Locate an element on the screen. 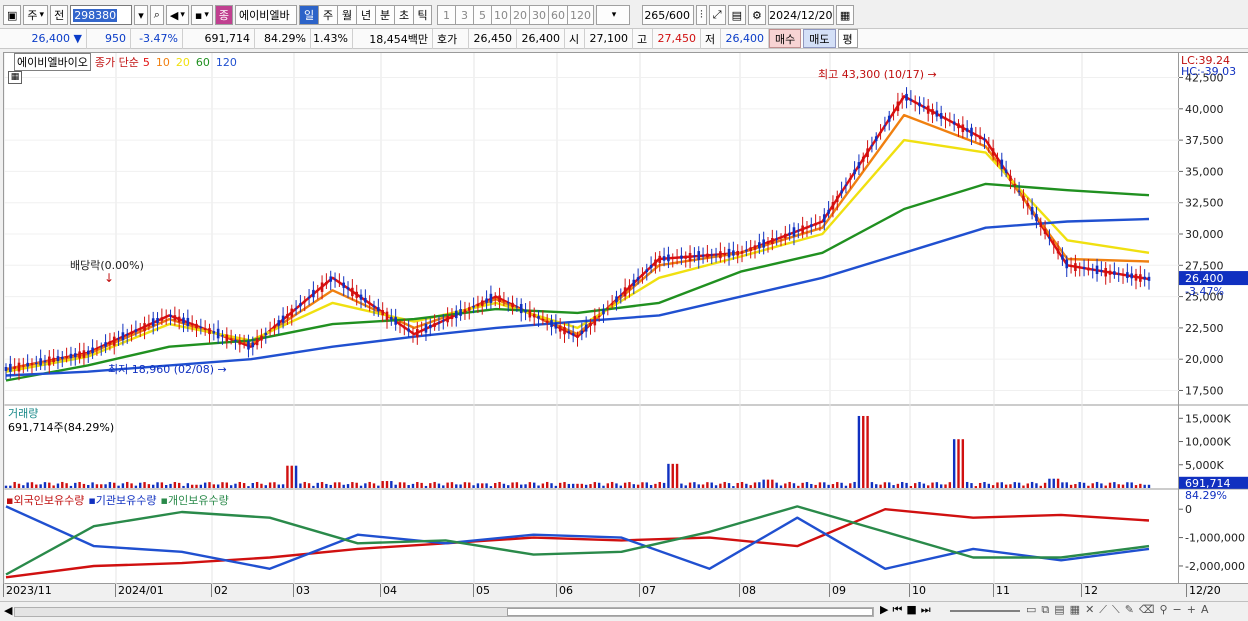  search-icon: ⌕ is located at coordinates (156, 15).